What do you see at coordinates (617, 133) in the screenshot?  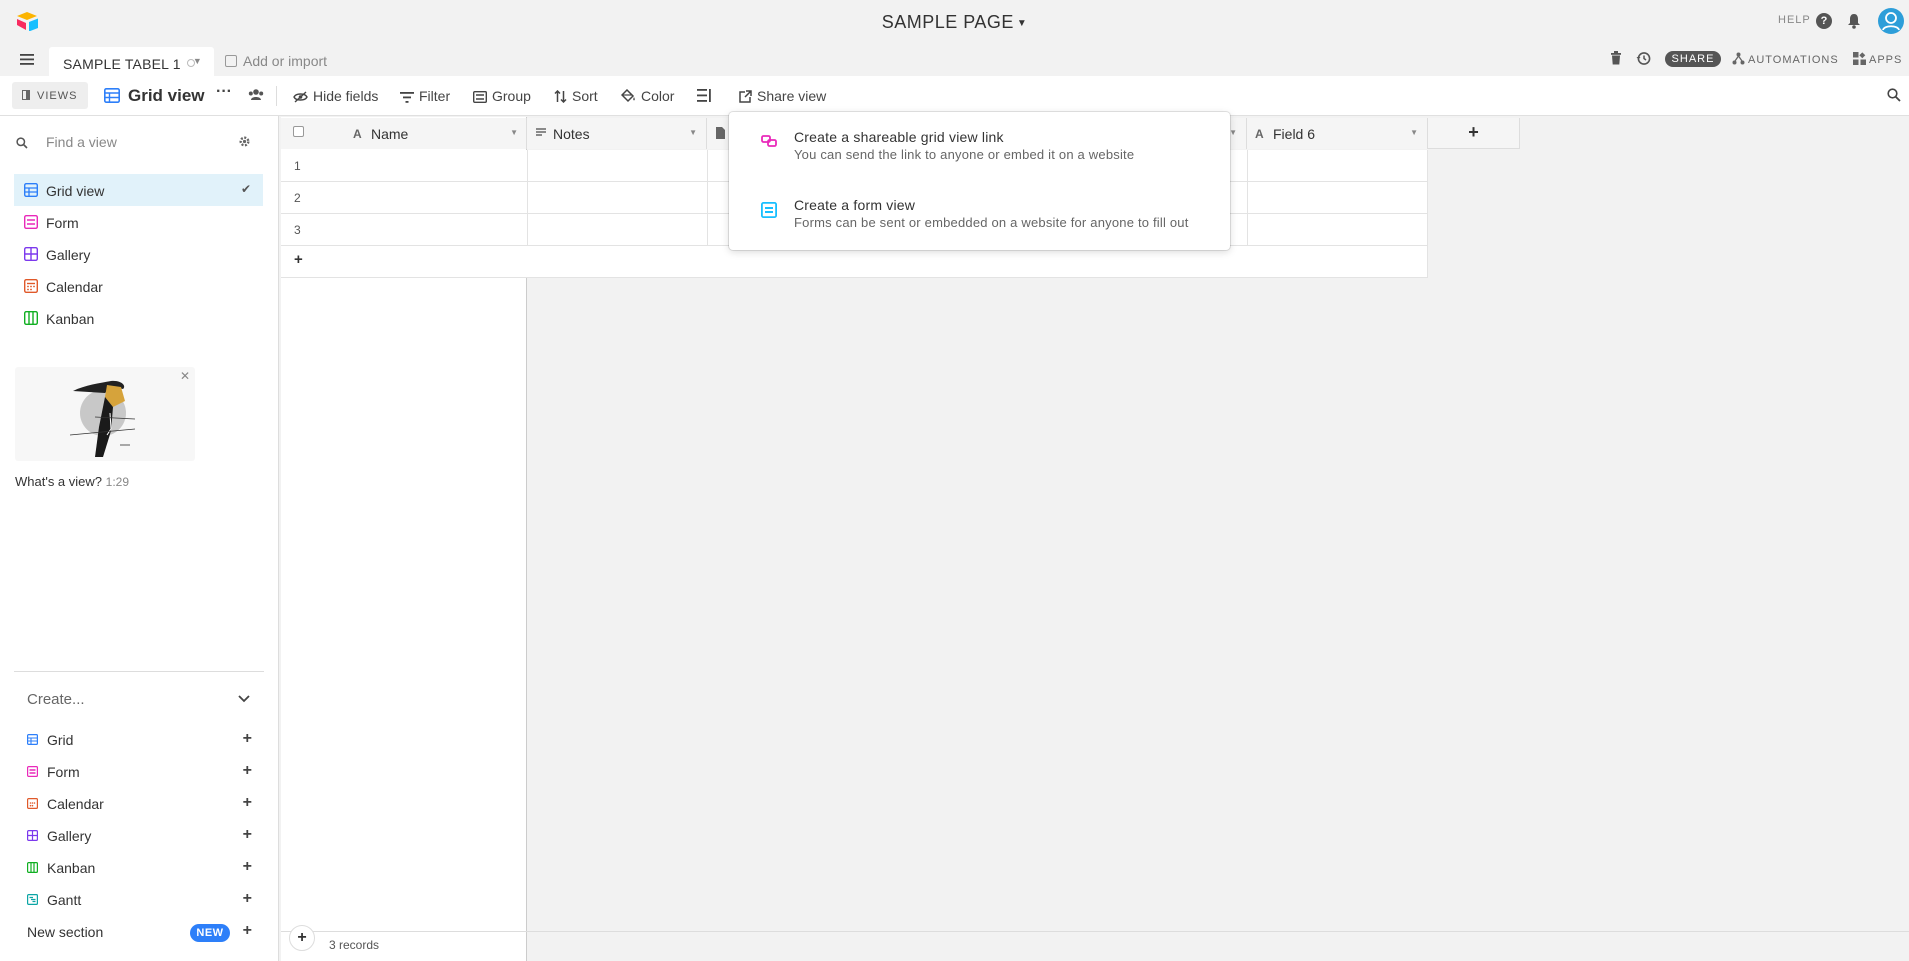 I see `column-header-notes: Notes ▼` at bounding box center [617, 133].